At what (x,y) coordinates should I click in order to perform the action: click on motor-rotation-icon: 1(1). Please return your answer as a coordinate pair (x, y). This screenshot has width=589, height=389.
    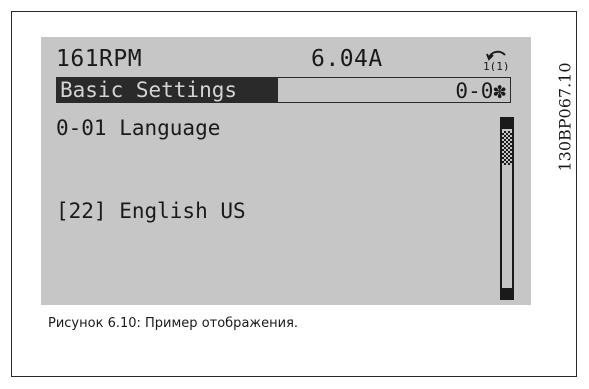
    Looking at the image, I should click on (496, 60).